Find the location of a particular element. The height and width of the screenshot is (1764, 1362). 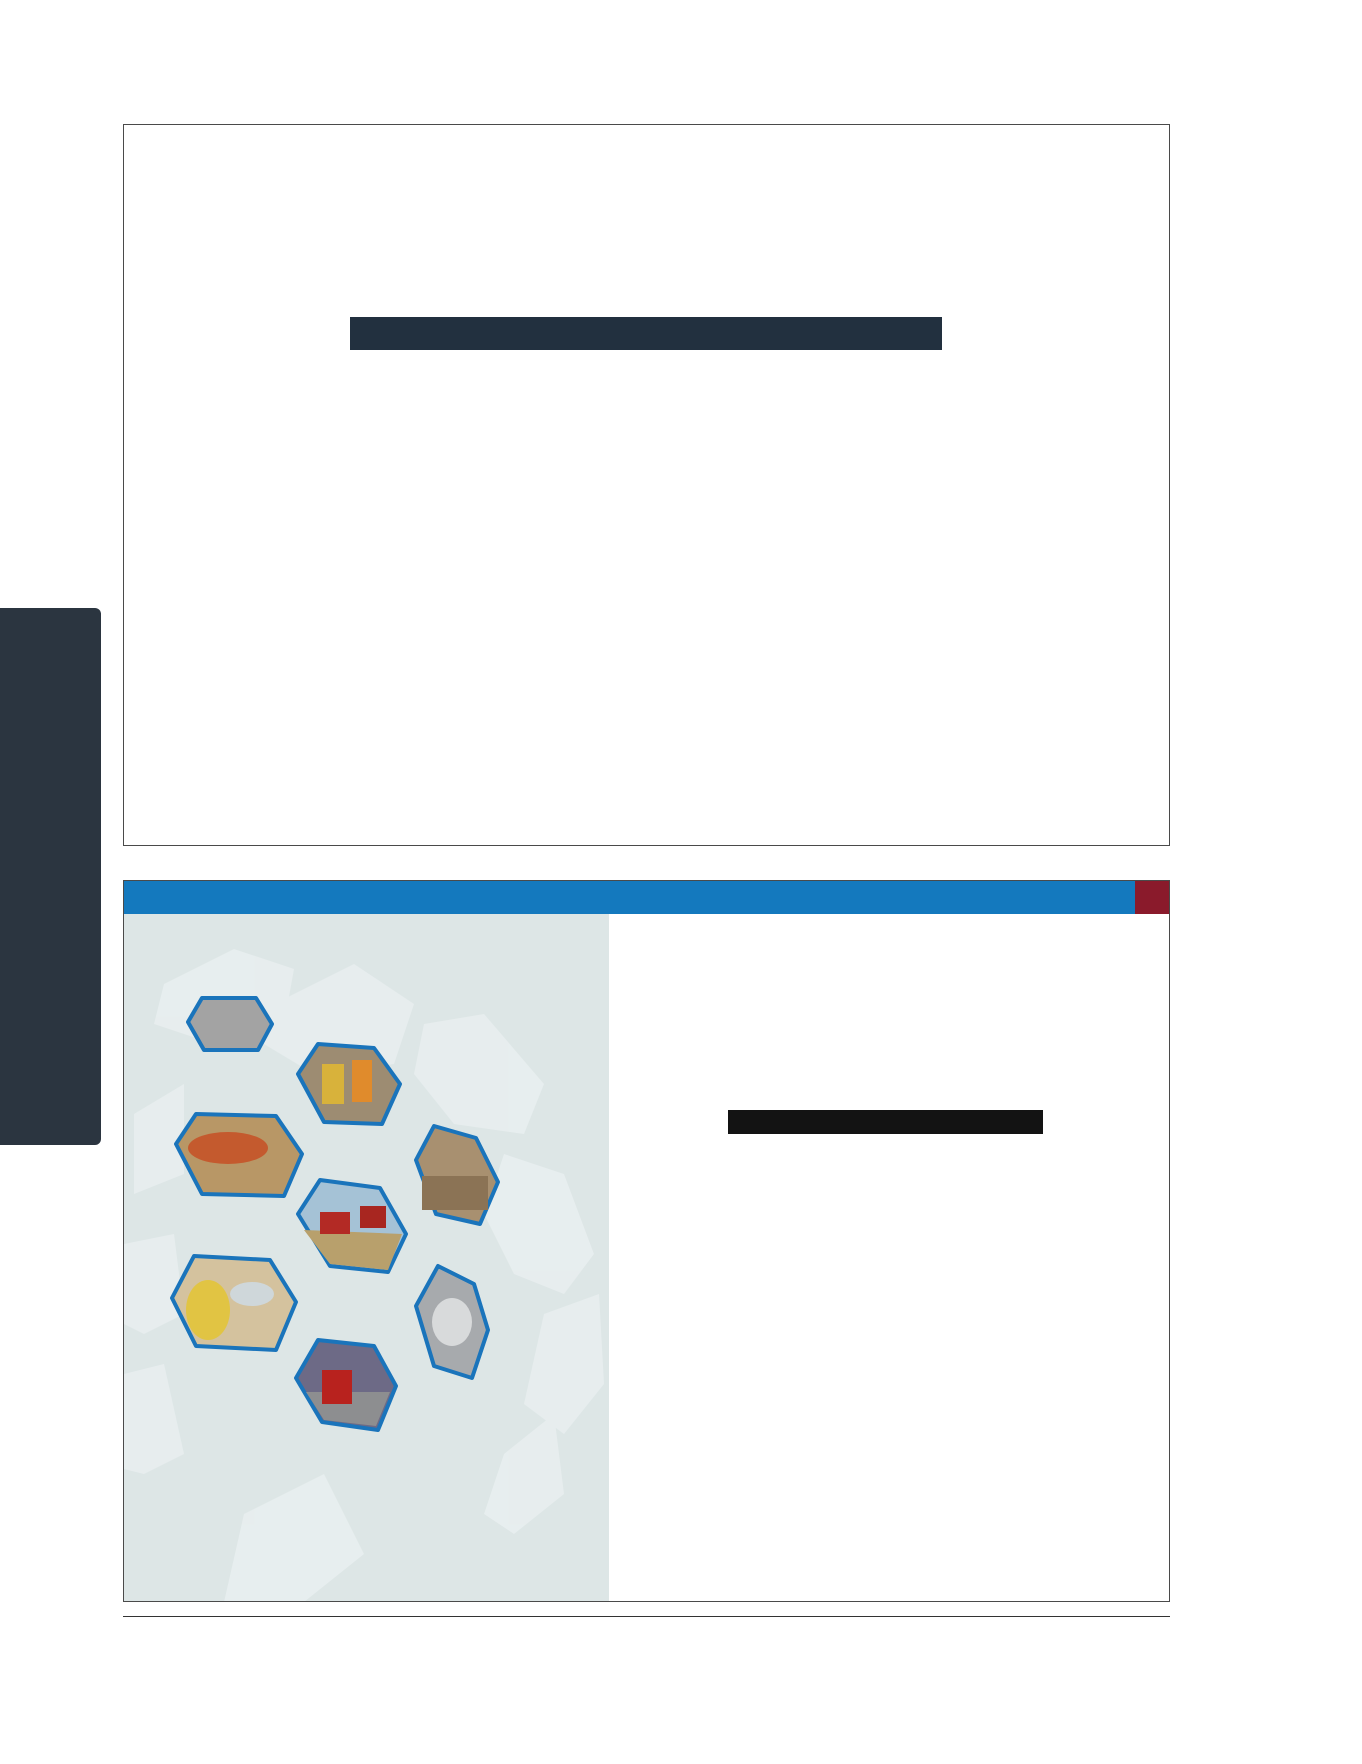

construction-site-photo is located at coordinates (457, 1175).